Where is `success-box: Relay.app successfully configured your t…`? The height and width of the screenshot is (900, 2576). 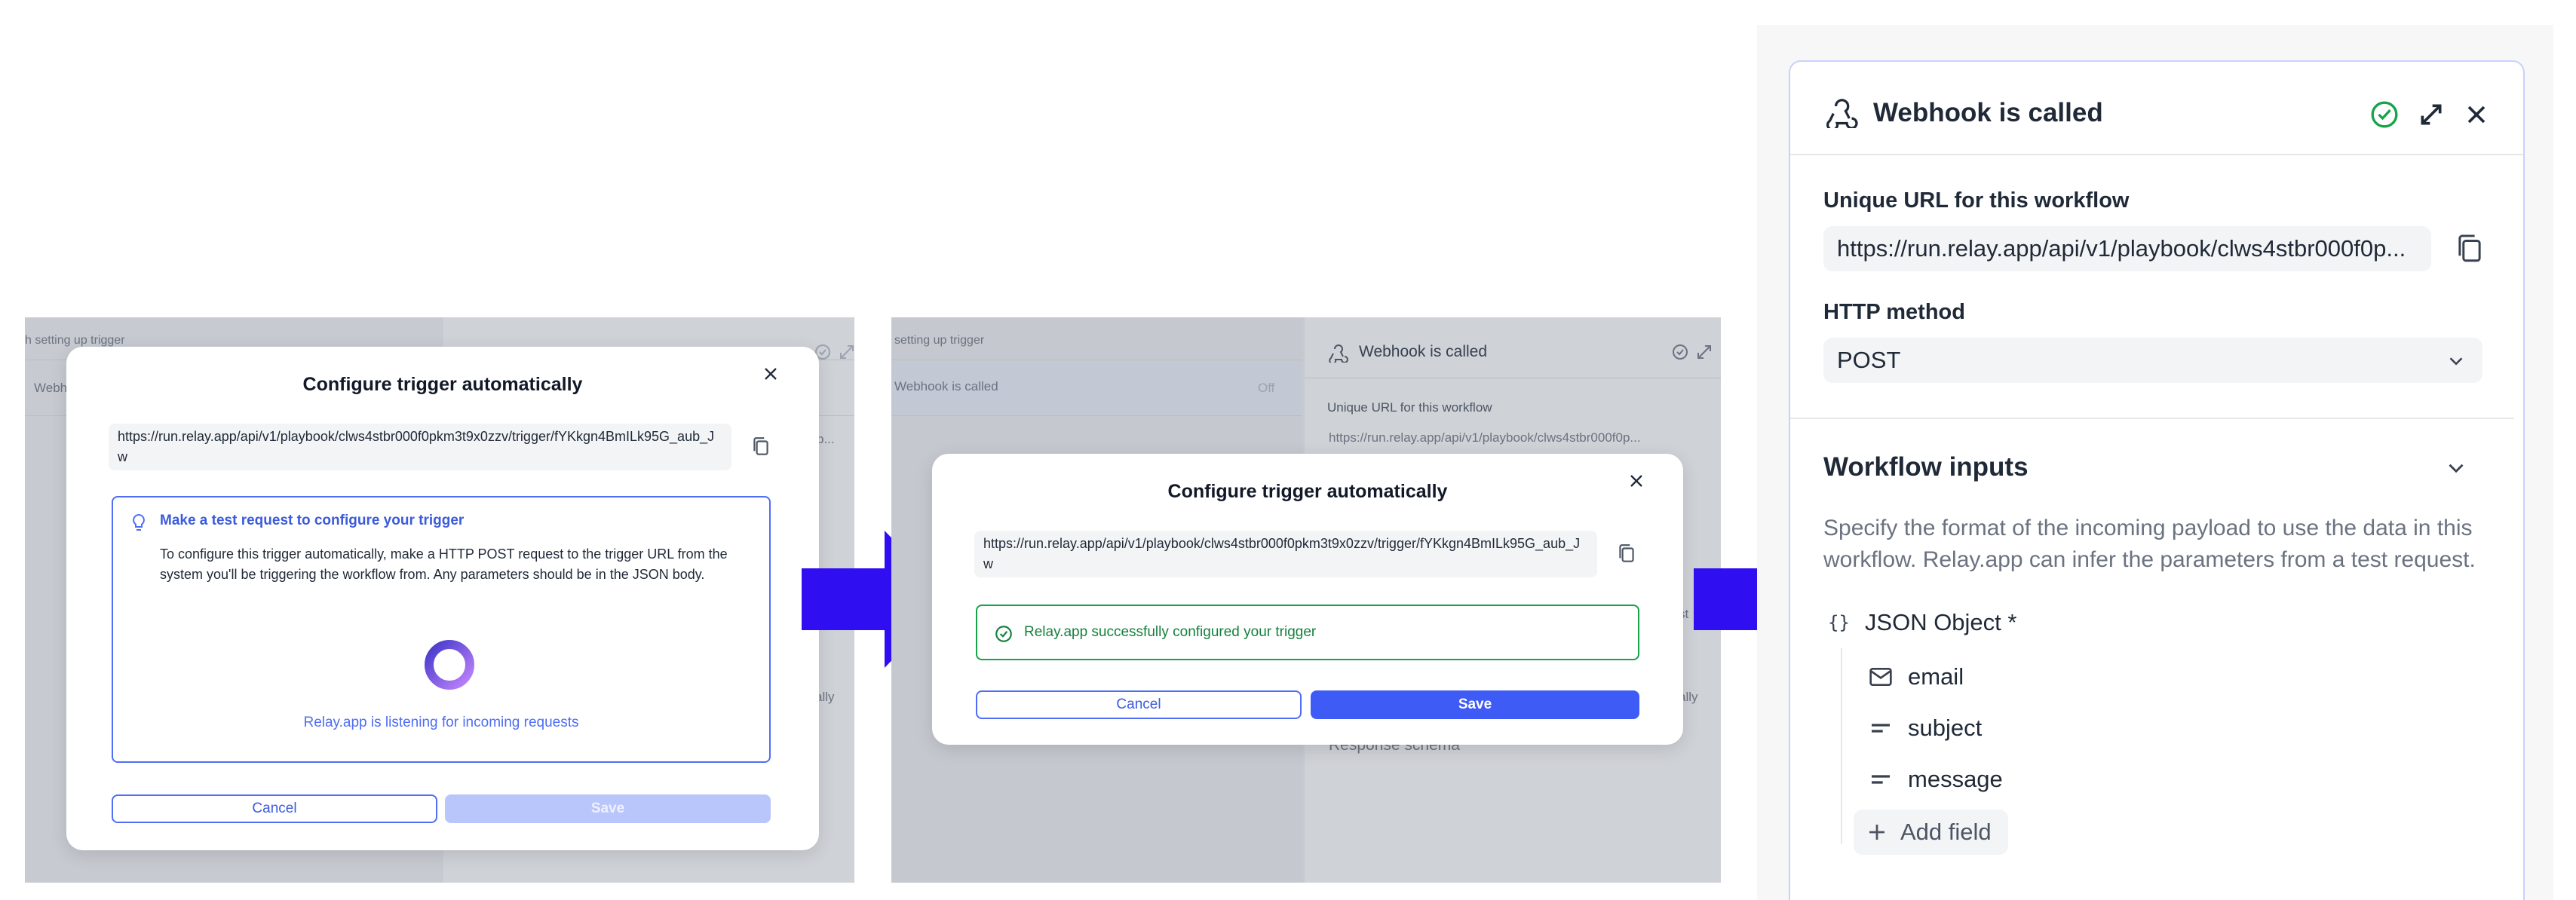
success-box: Relay.app successfully configured your t… is located at coordinates (1307, 632).